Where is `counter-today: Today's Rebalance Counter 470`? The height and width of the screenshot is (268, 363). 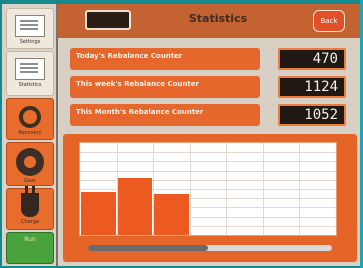 counter-today: Today's Rebalance Counter 470 is located at coordinates (210, 59).